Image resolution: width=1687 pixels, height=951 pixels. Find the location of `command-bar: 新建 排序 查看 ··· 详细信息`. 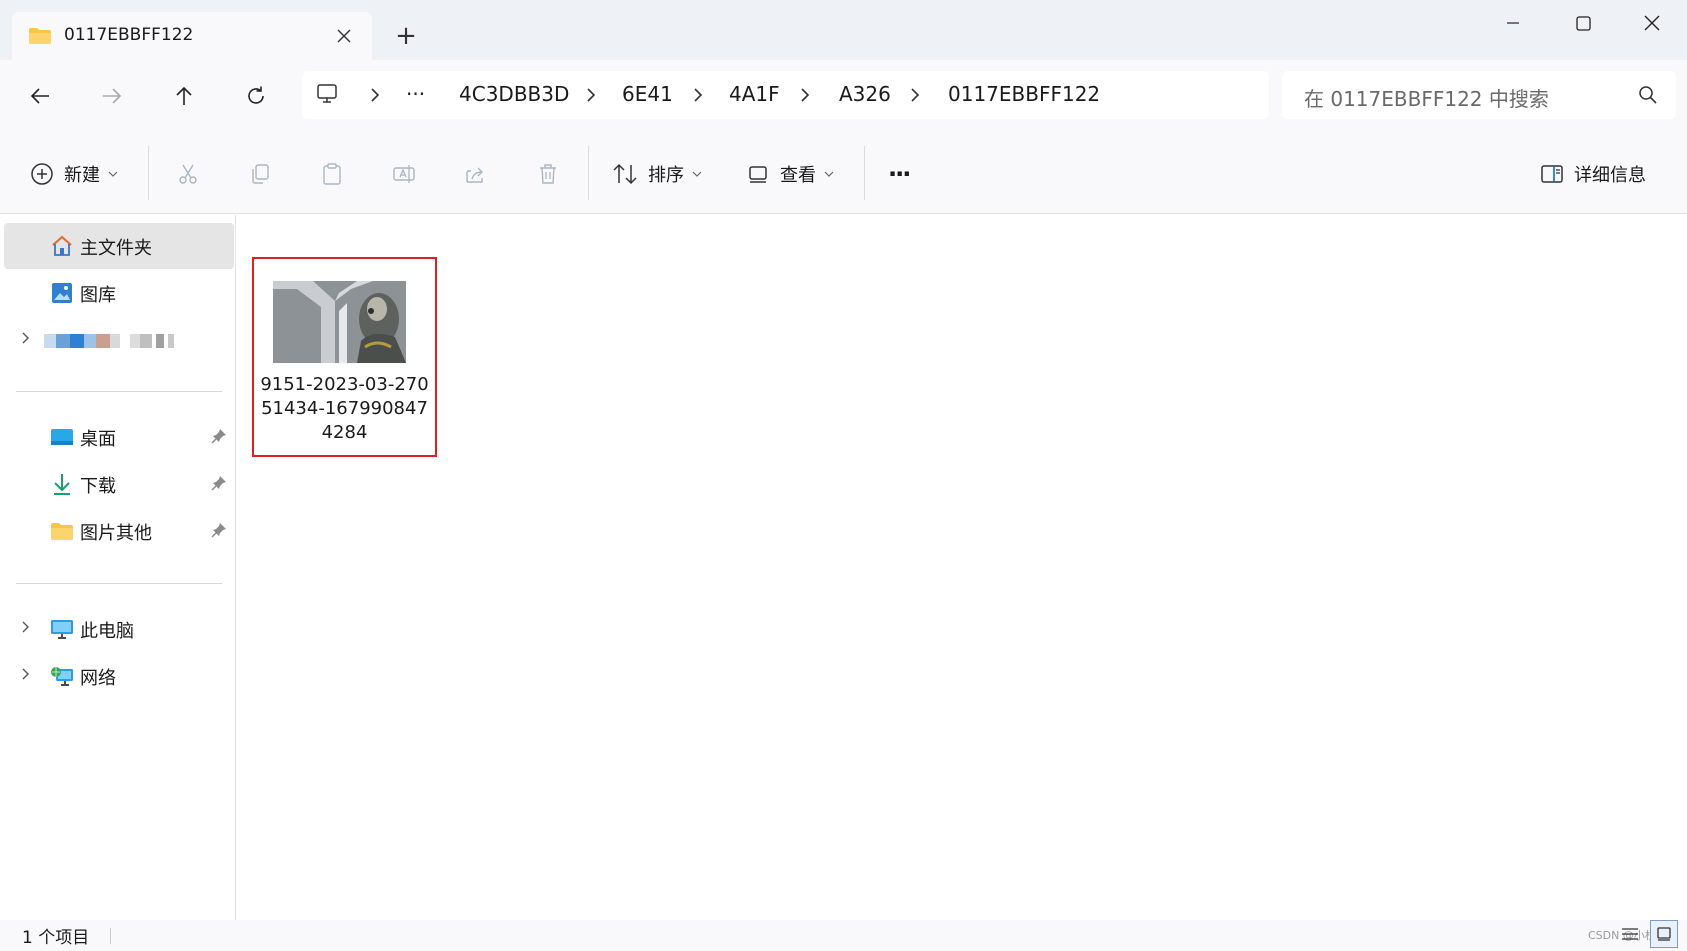

command-bar: 新建 排序 查看 ··· 详细信息 is located at coordinates (843, 173).